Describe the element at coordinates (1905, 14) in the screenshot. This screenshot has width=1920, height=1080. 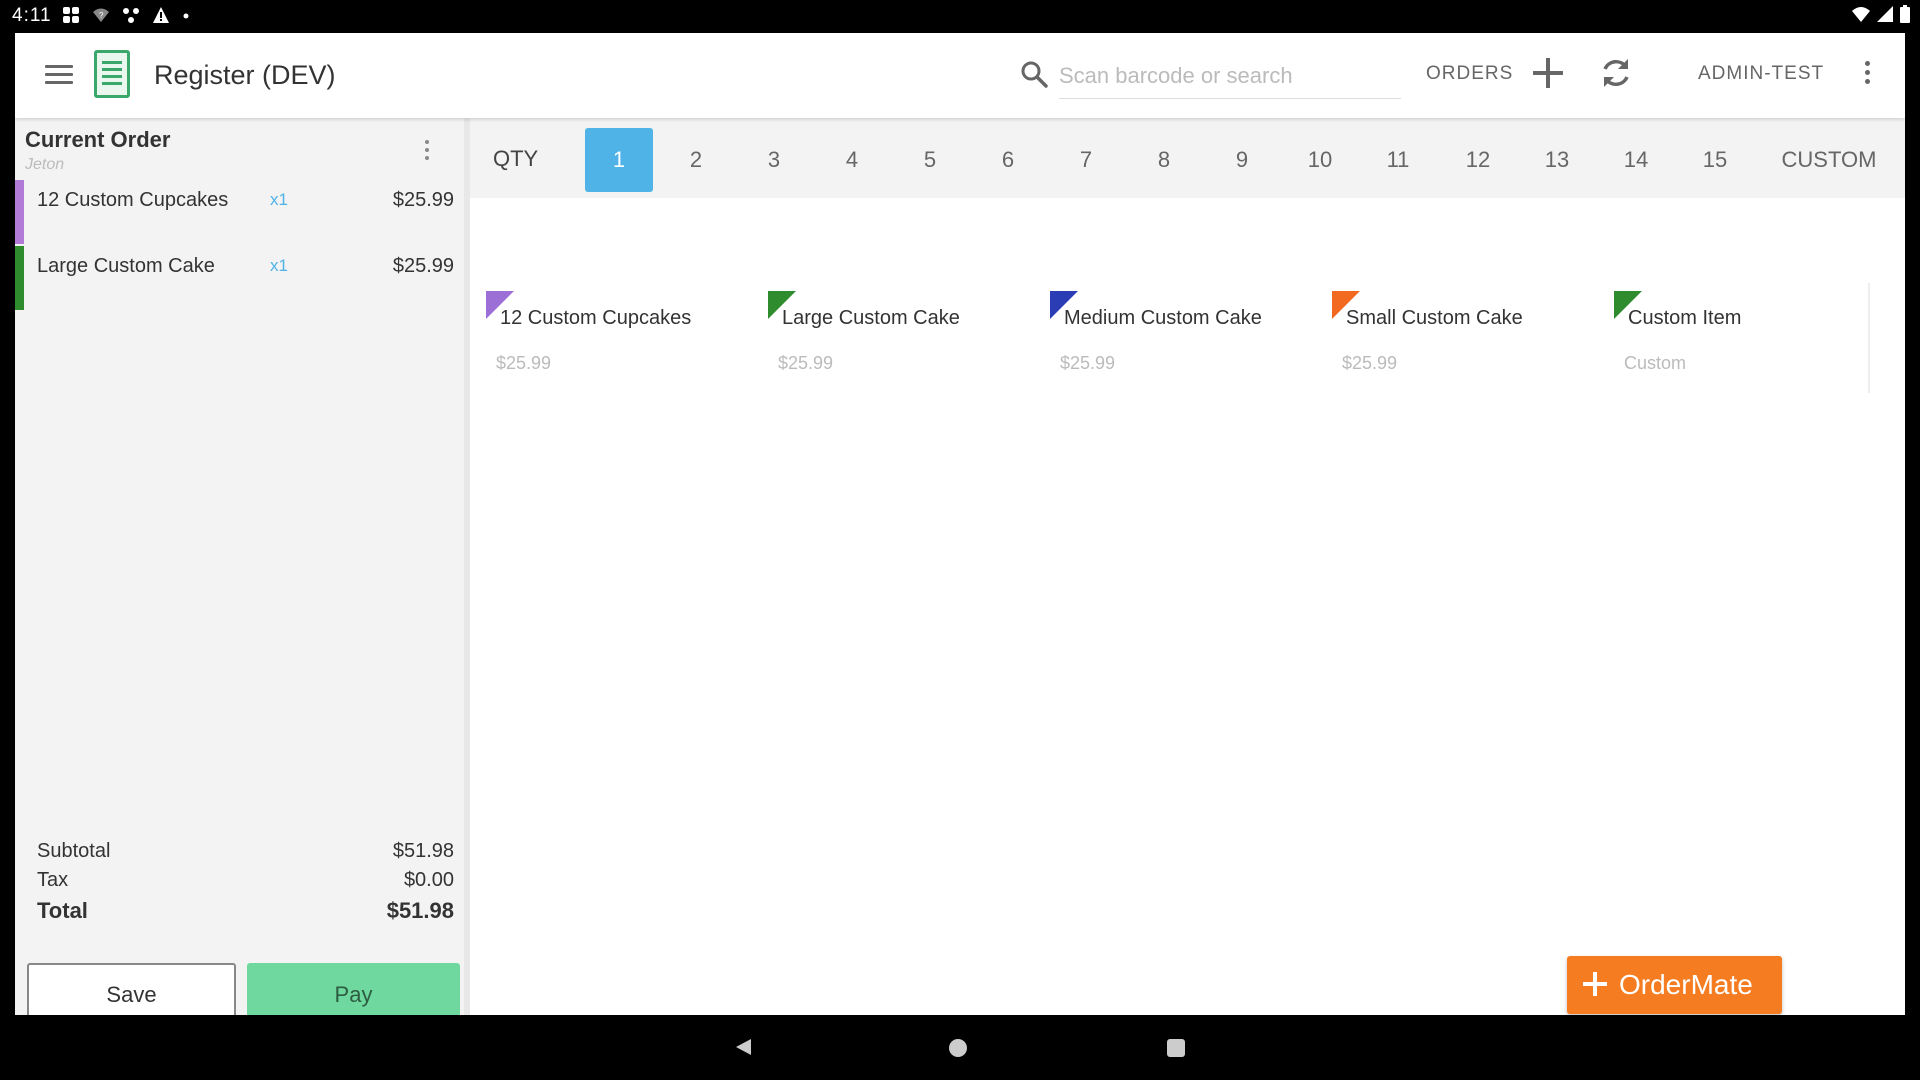
I see `battery-icon` at that location.